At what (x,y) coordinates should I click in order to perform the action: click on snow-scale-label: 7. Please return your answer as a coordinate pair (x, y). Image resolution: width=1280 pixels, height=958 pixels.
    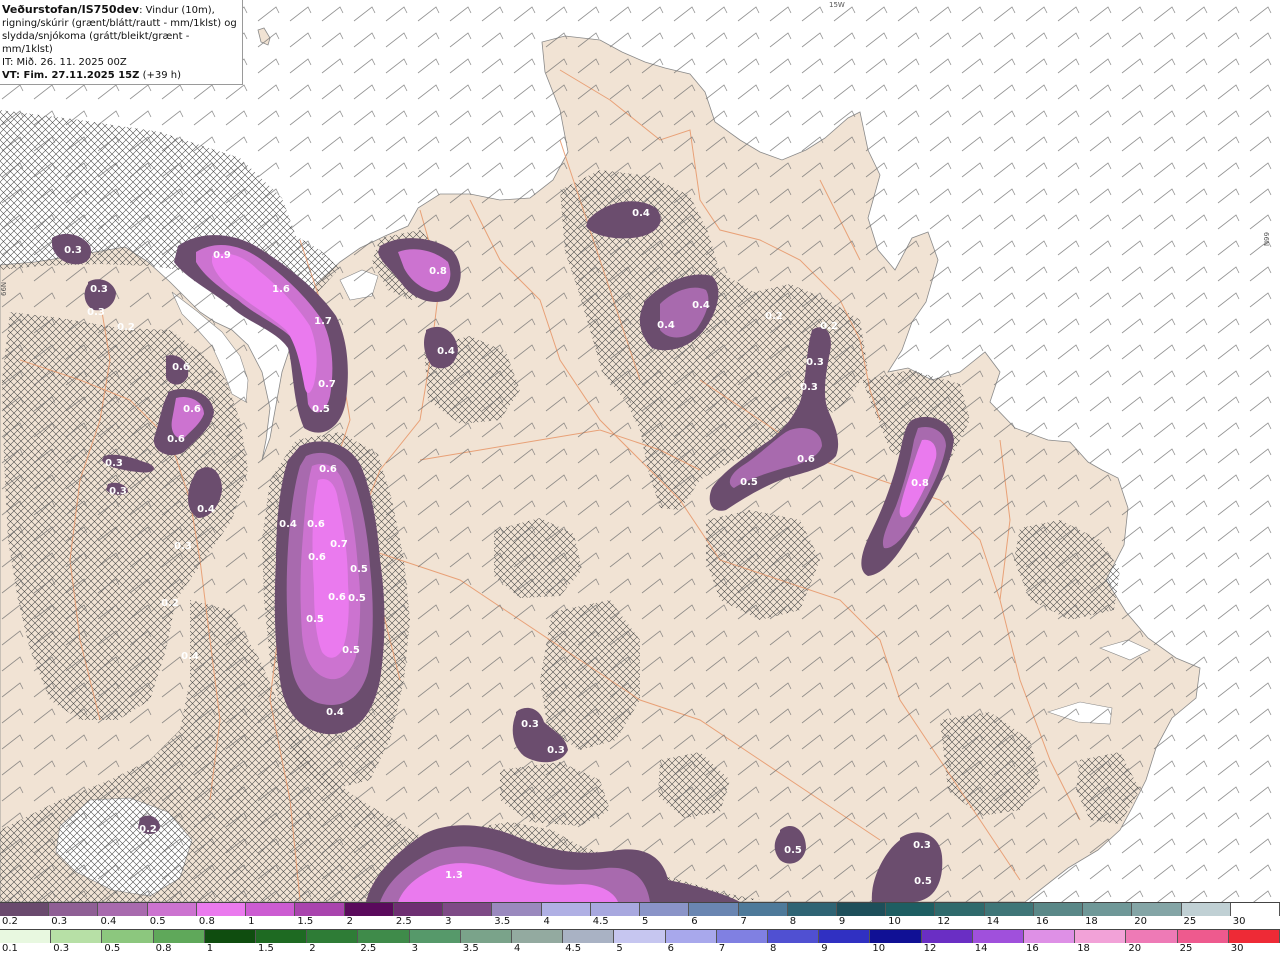
    Looking at the image, I should click on (743, 921).